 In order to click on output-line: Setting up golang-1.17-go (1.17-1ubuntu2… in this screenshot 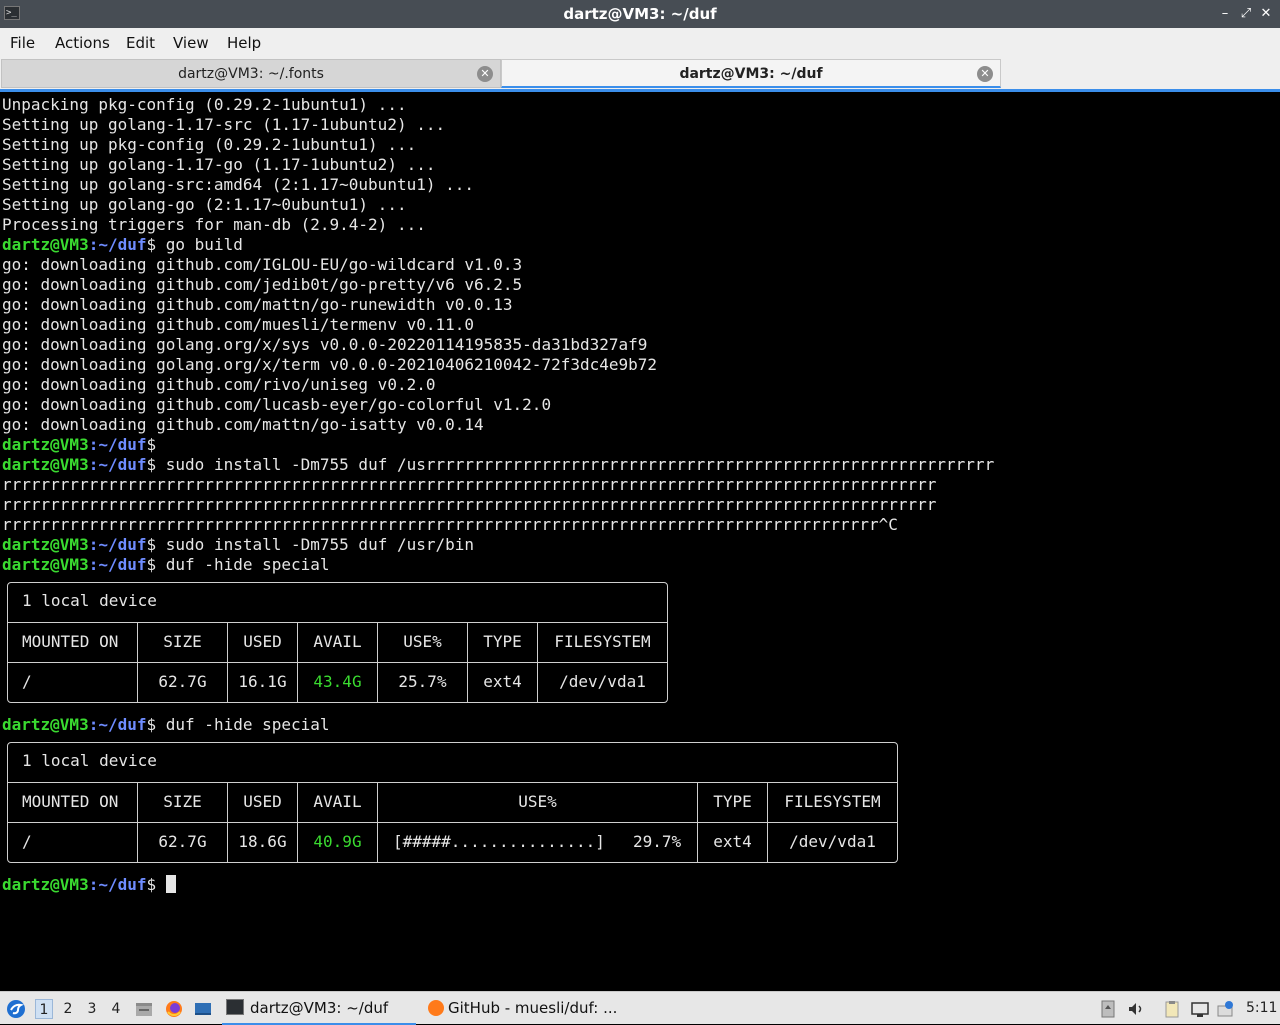, I will do `click(219, 164)`.